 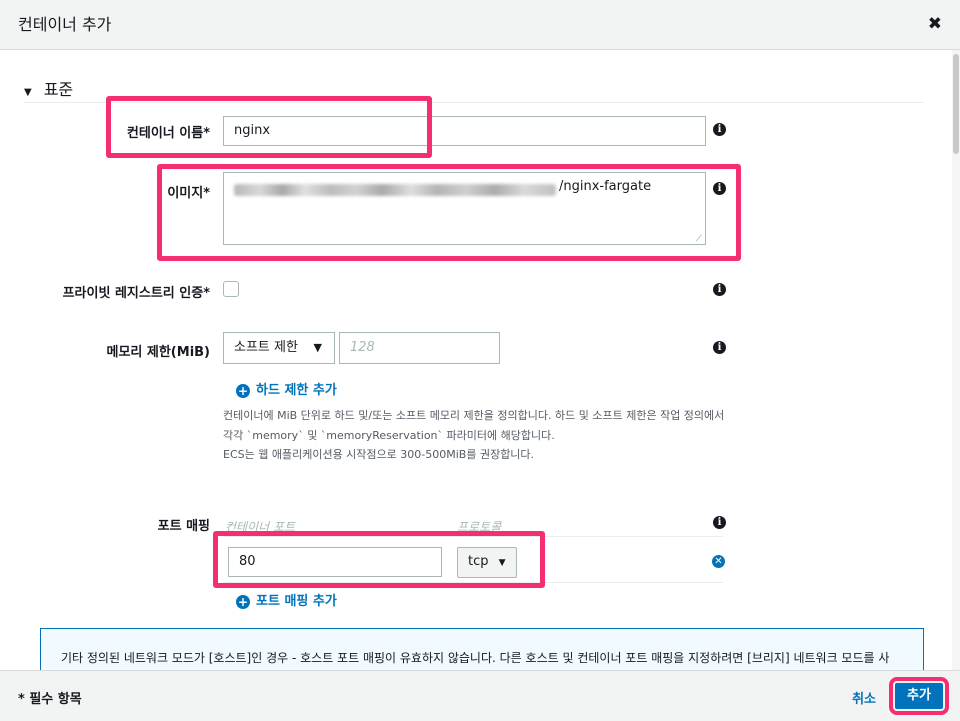 I want to click on dialog-title: 컨테이너 추가, so click(x=65, y=24).